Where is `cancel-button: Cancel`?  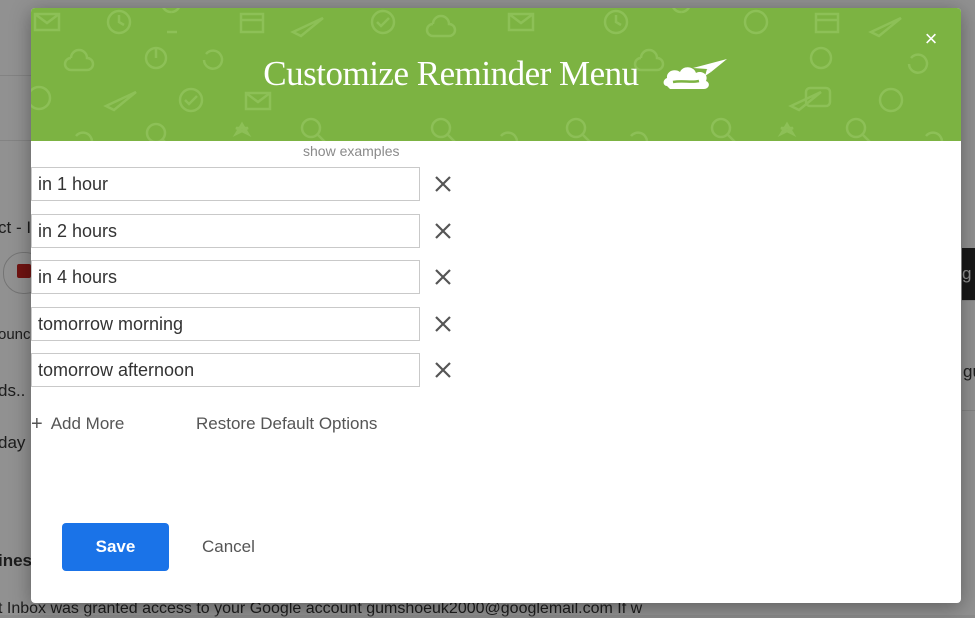
cancel-button: Cancel is located at coordinates (228, 547).